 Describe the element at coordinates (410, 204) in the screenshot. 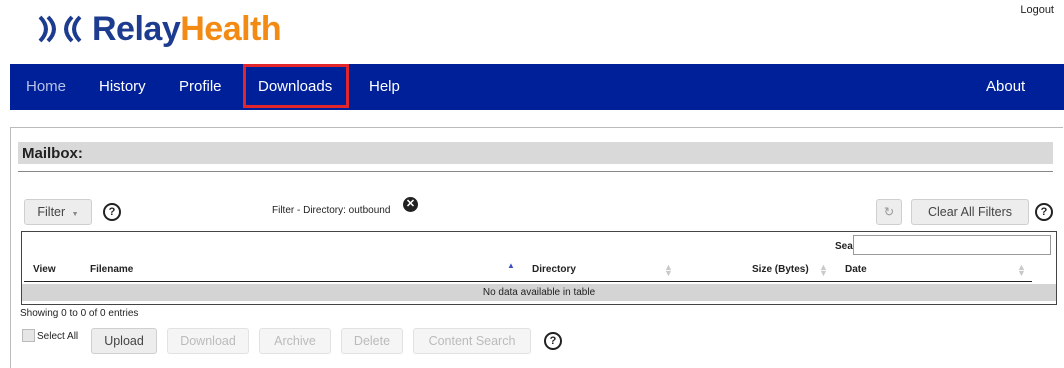

I see `remove-filter-icon: ✕` at that location.